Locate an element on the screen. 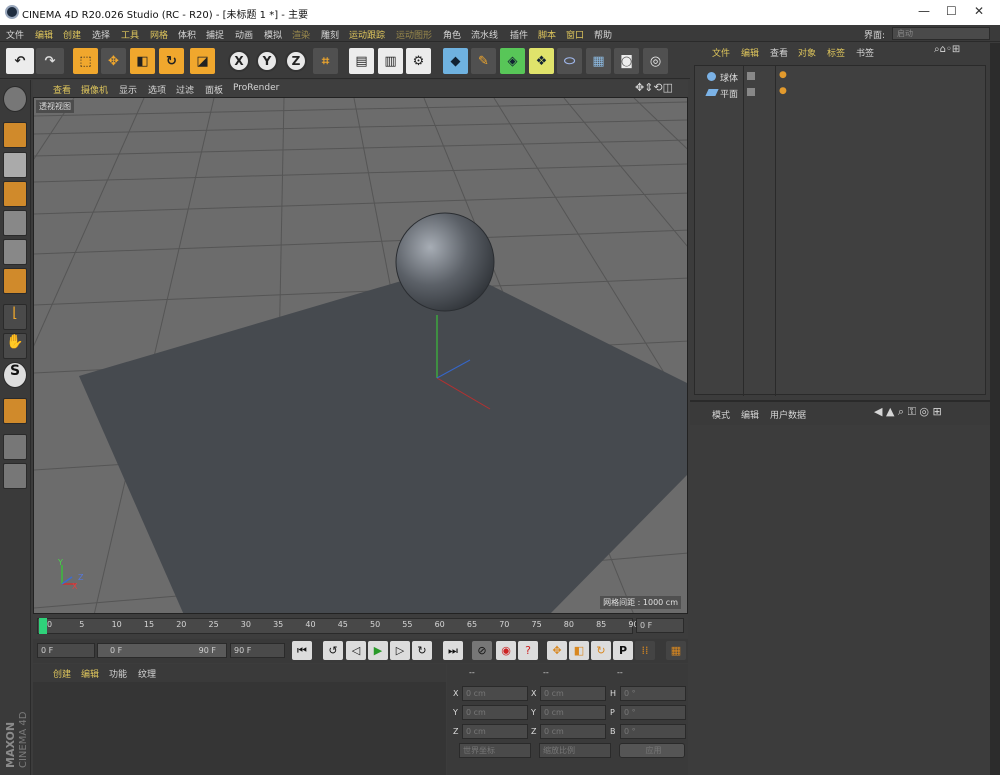  obj-menu-bookmark: 书签 is located at coordinates (865, 52).